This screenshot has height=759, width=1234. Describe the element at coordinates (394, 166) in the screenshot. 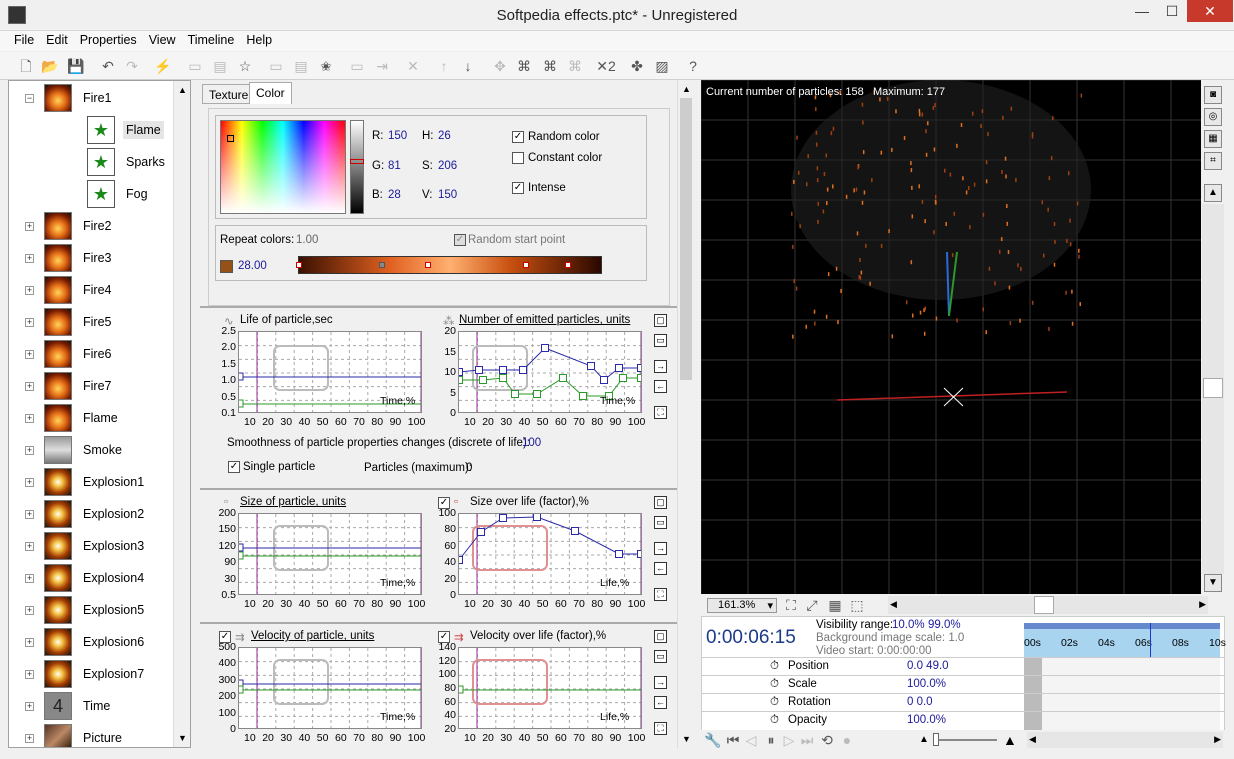

I see `g-value: 81` at that location.